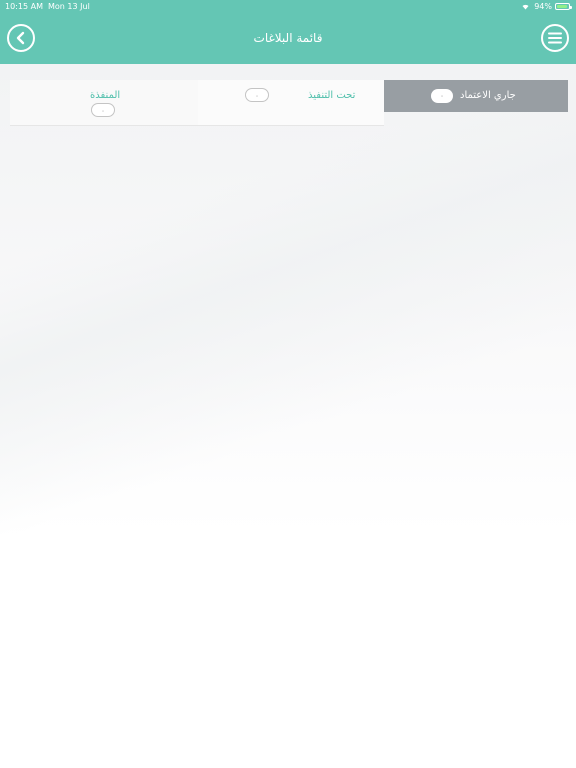  I want to click on status-tabs: المنفذة ٠ تحت التنفيذ ٠ جاري الاعتماد ٠, so click(289, 103).